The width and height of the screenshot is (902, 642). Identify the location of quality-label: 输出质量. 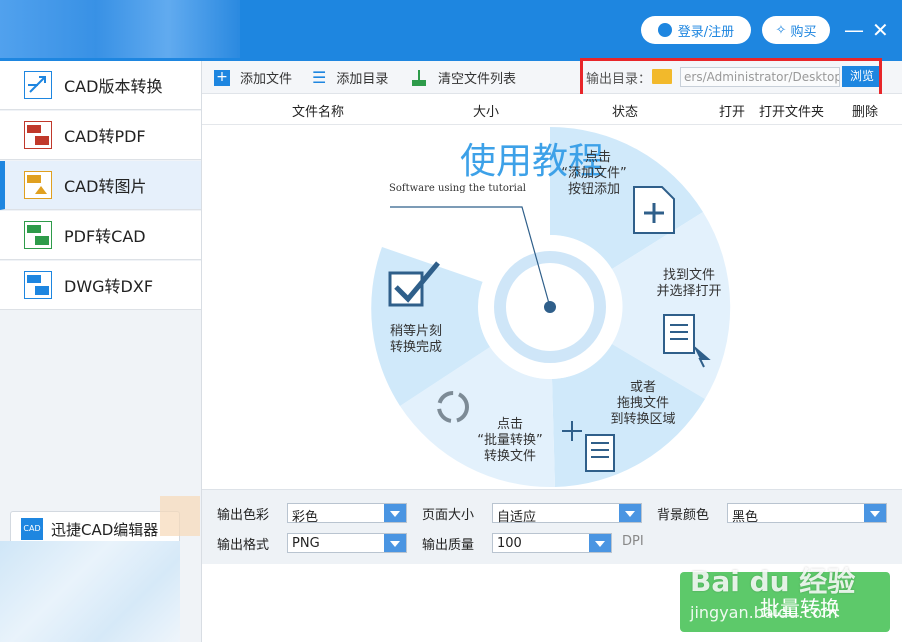
(448, 545).